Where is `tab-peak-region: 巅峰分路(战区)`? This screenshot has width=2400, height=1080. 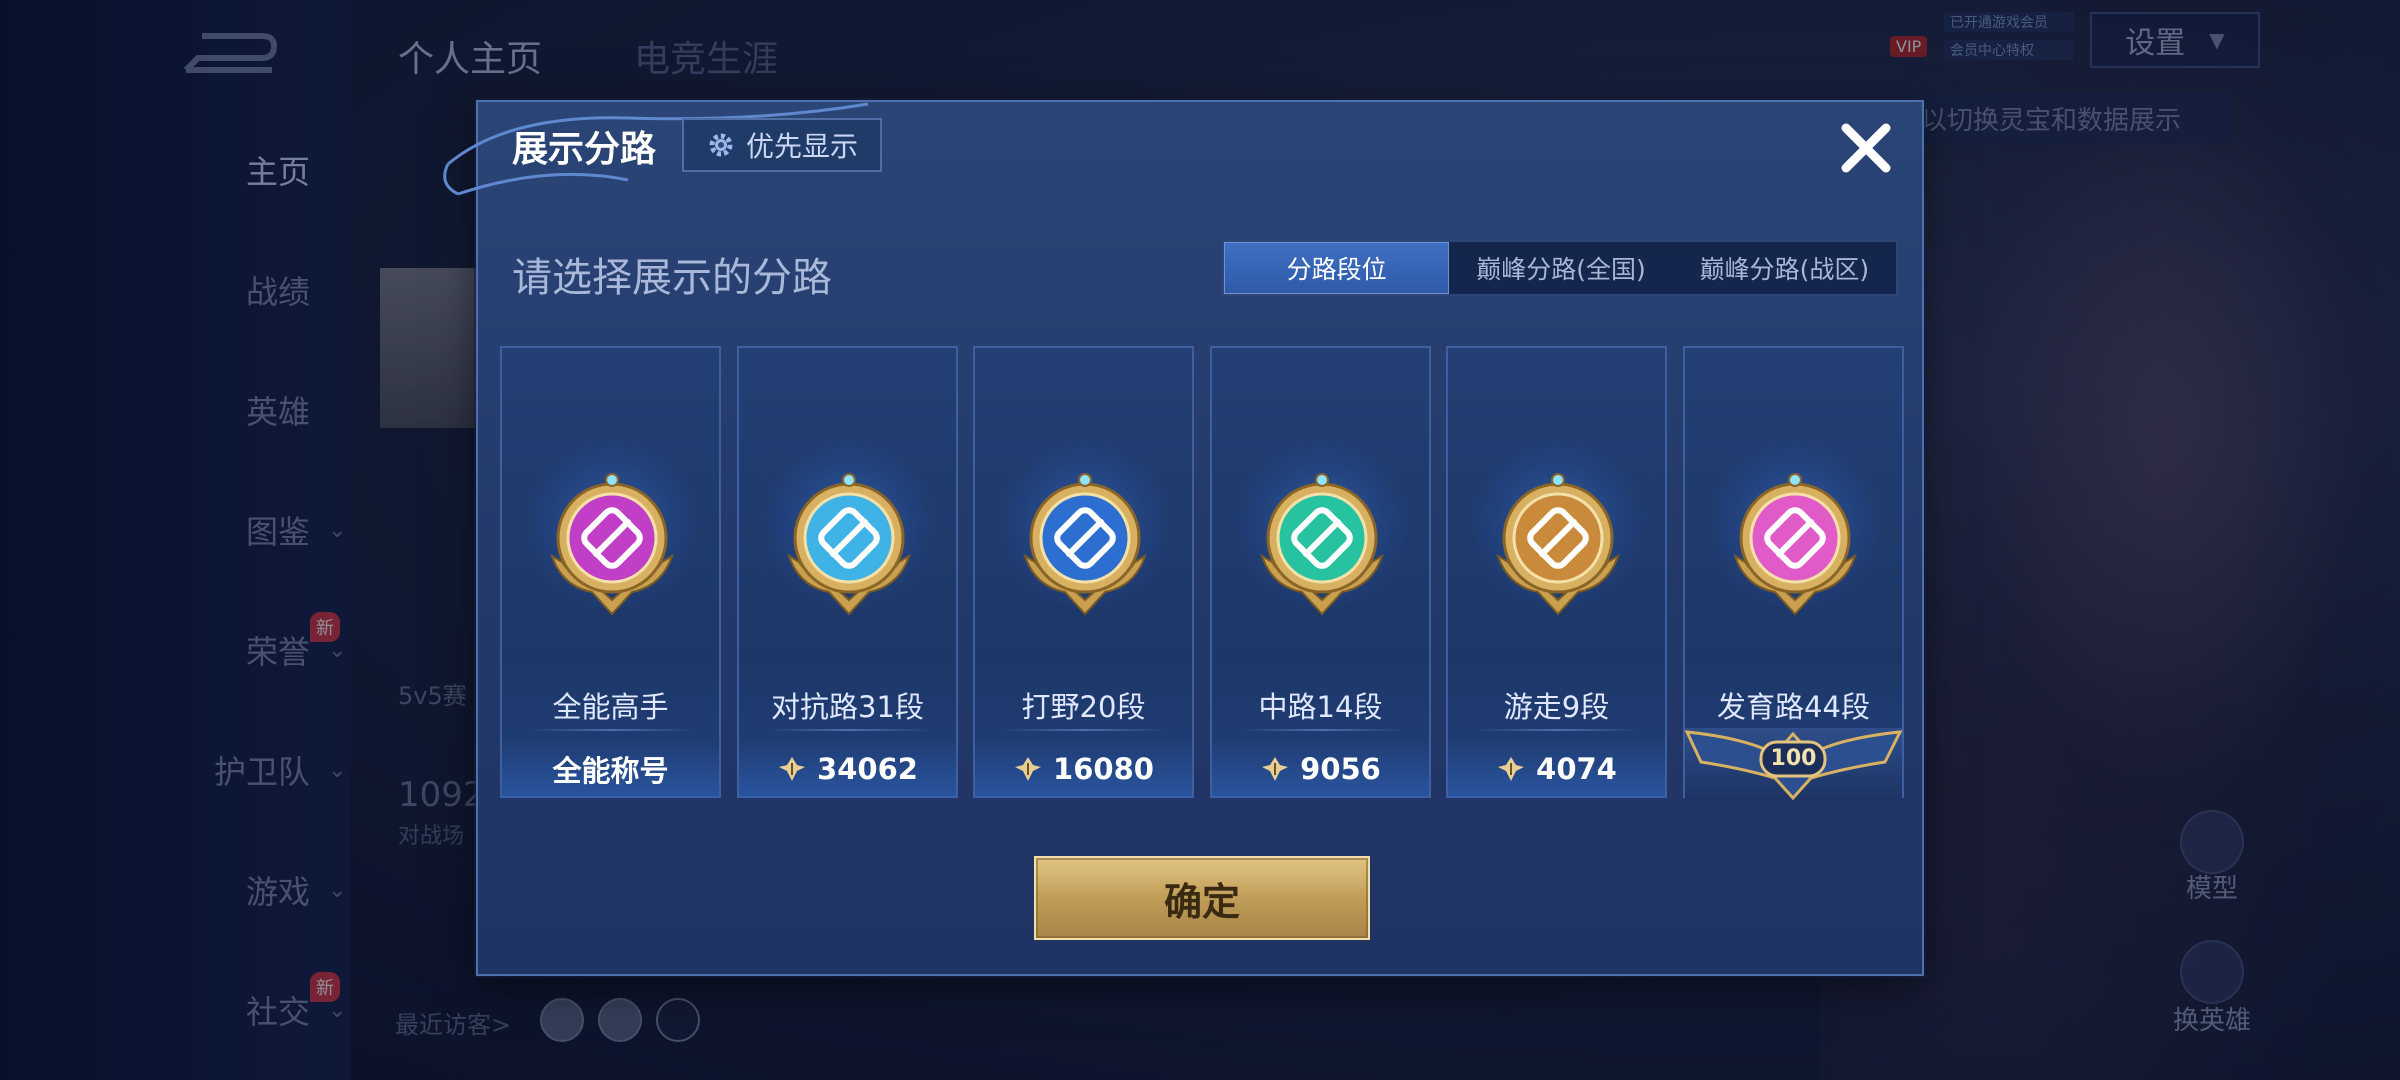
tab-peak-region: 巅峰分路(战区) is located at coordinates (1784, 268).